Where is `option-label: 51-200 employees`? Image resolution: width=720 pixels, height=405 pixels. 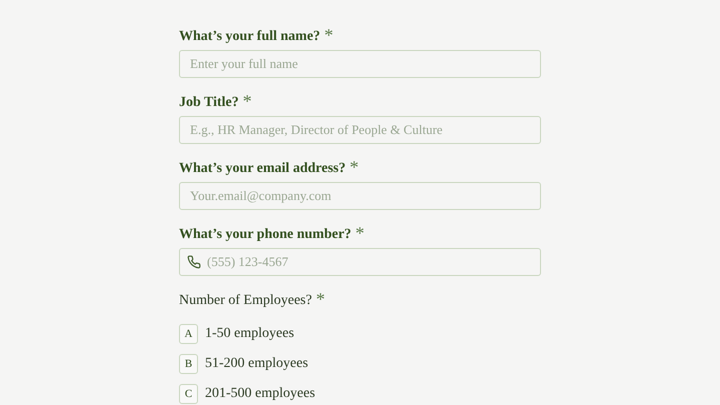
option-label: 51-200 employees is located at coordinates (256, 364).